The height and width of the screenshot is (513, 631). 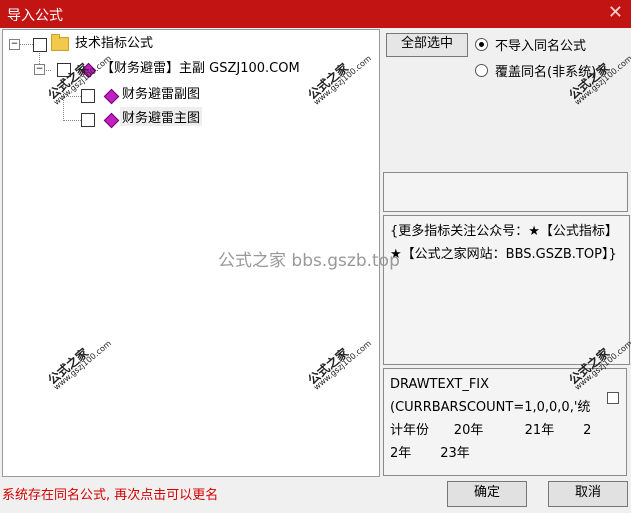 I want to click on status-message: 系统存在同名公式, 再次点击可以更名, so click(x=110, y=495).